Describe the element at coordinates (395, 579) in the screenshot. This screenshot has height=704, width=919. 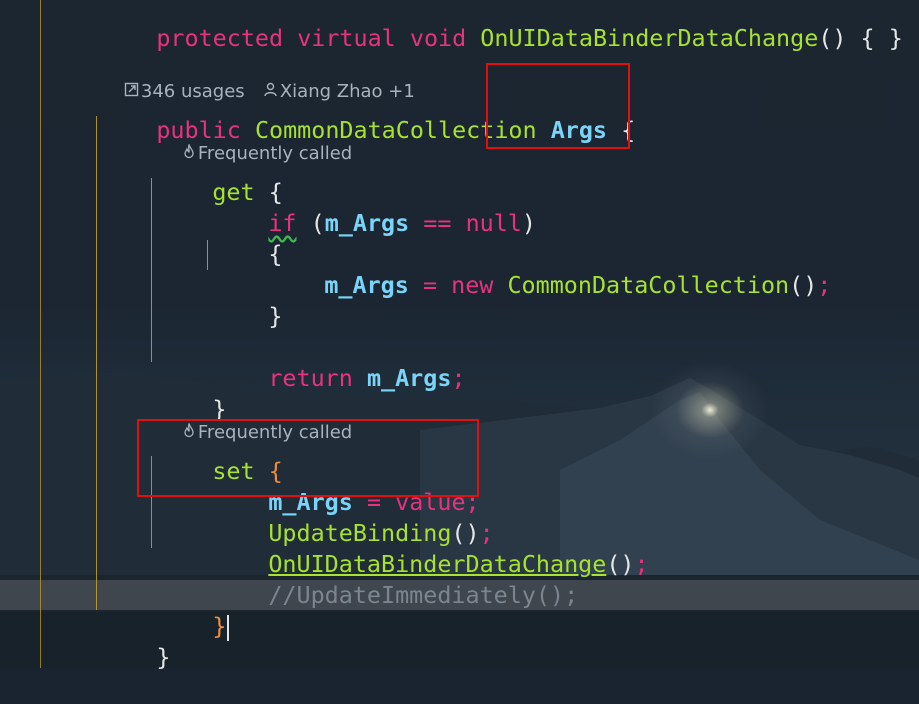
I see `code-line-comment: //UpdateImmediately();` at that location.